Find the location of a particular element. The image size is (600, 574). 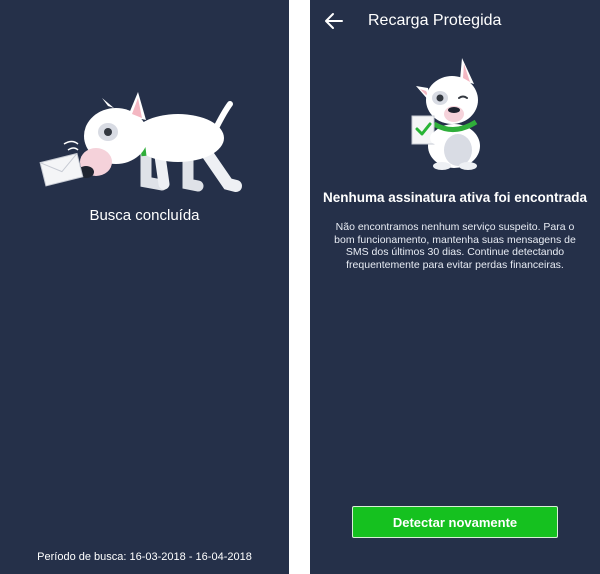

app-bar: Recarga Protegida is located at coordinates (455, 22).